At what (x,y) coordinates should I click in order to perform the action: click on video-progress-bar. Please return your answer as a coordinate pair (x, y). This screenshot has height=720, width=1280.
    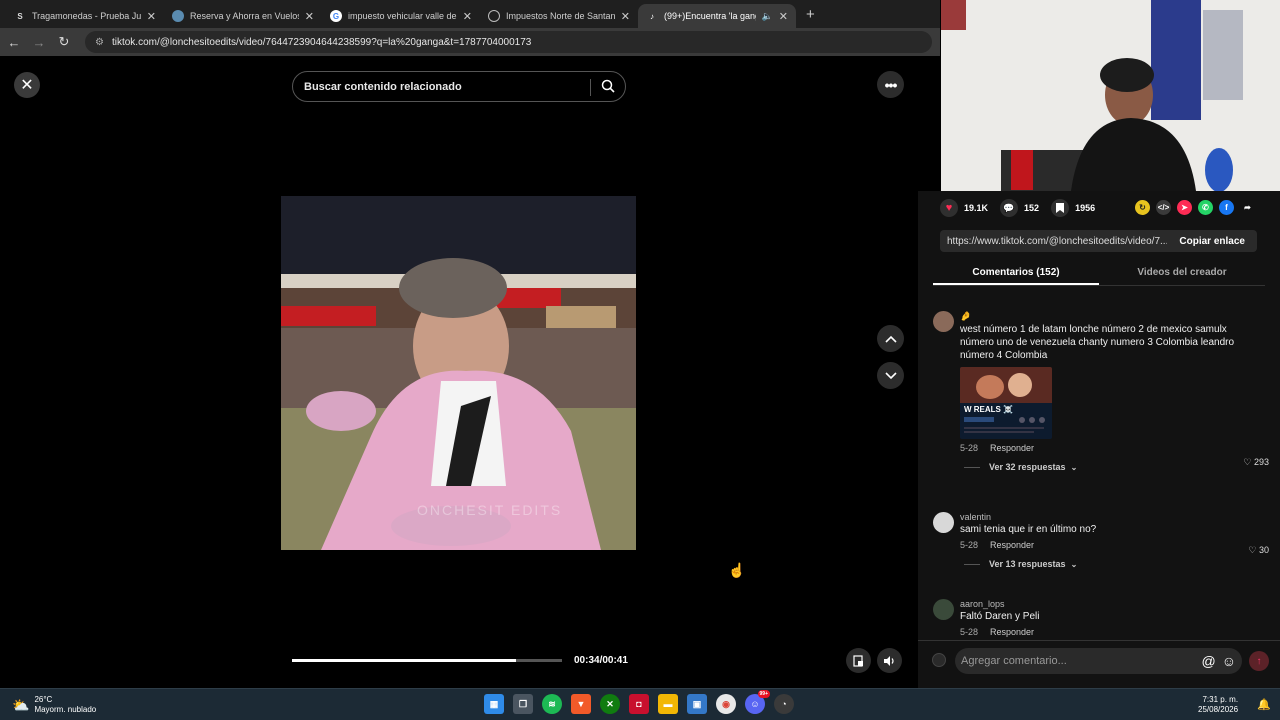
    Looking at the image, I should click on (427, 660).